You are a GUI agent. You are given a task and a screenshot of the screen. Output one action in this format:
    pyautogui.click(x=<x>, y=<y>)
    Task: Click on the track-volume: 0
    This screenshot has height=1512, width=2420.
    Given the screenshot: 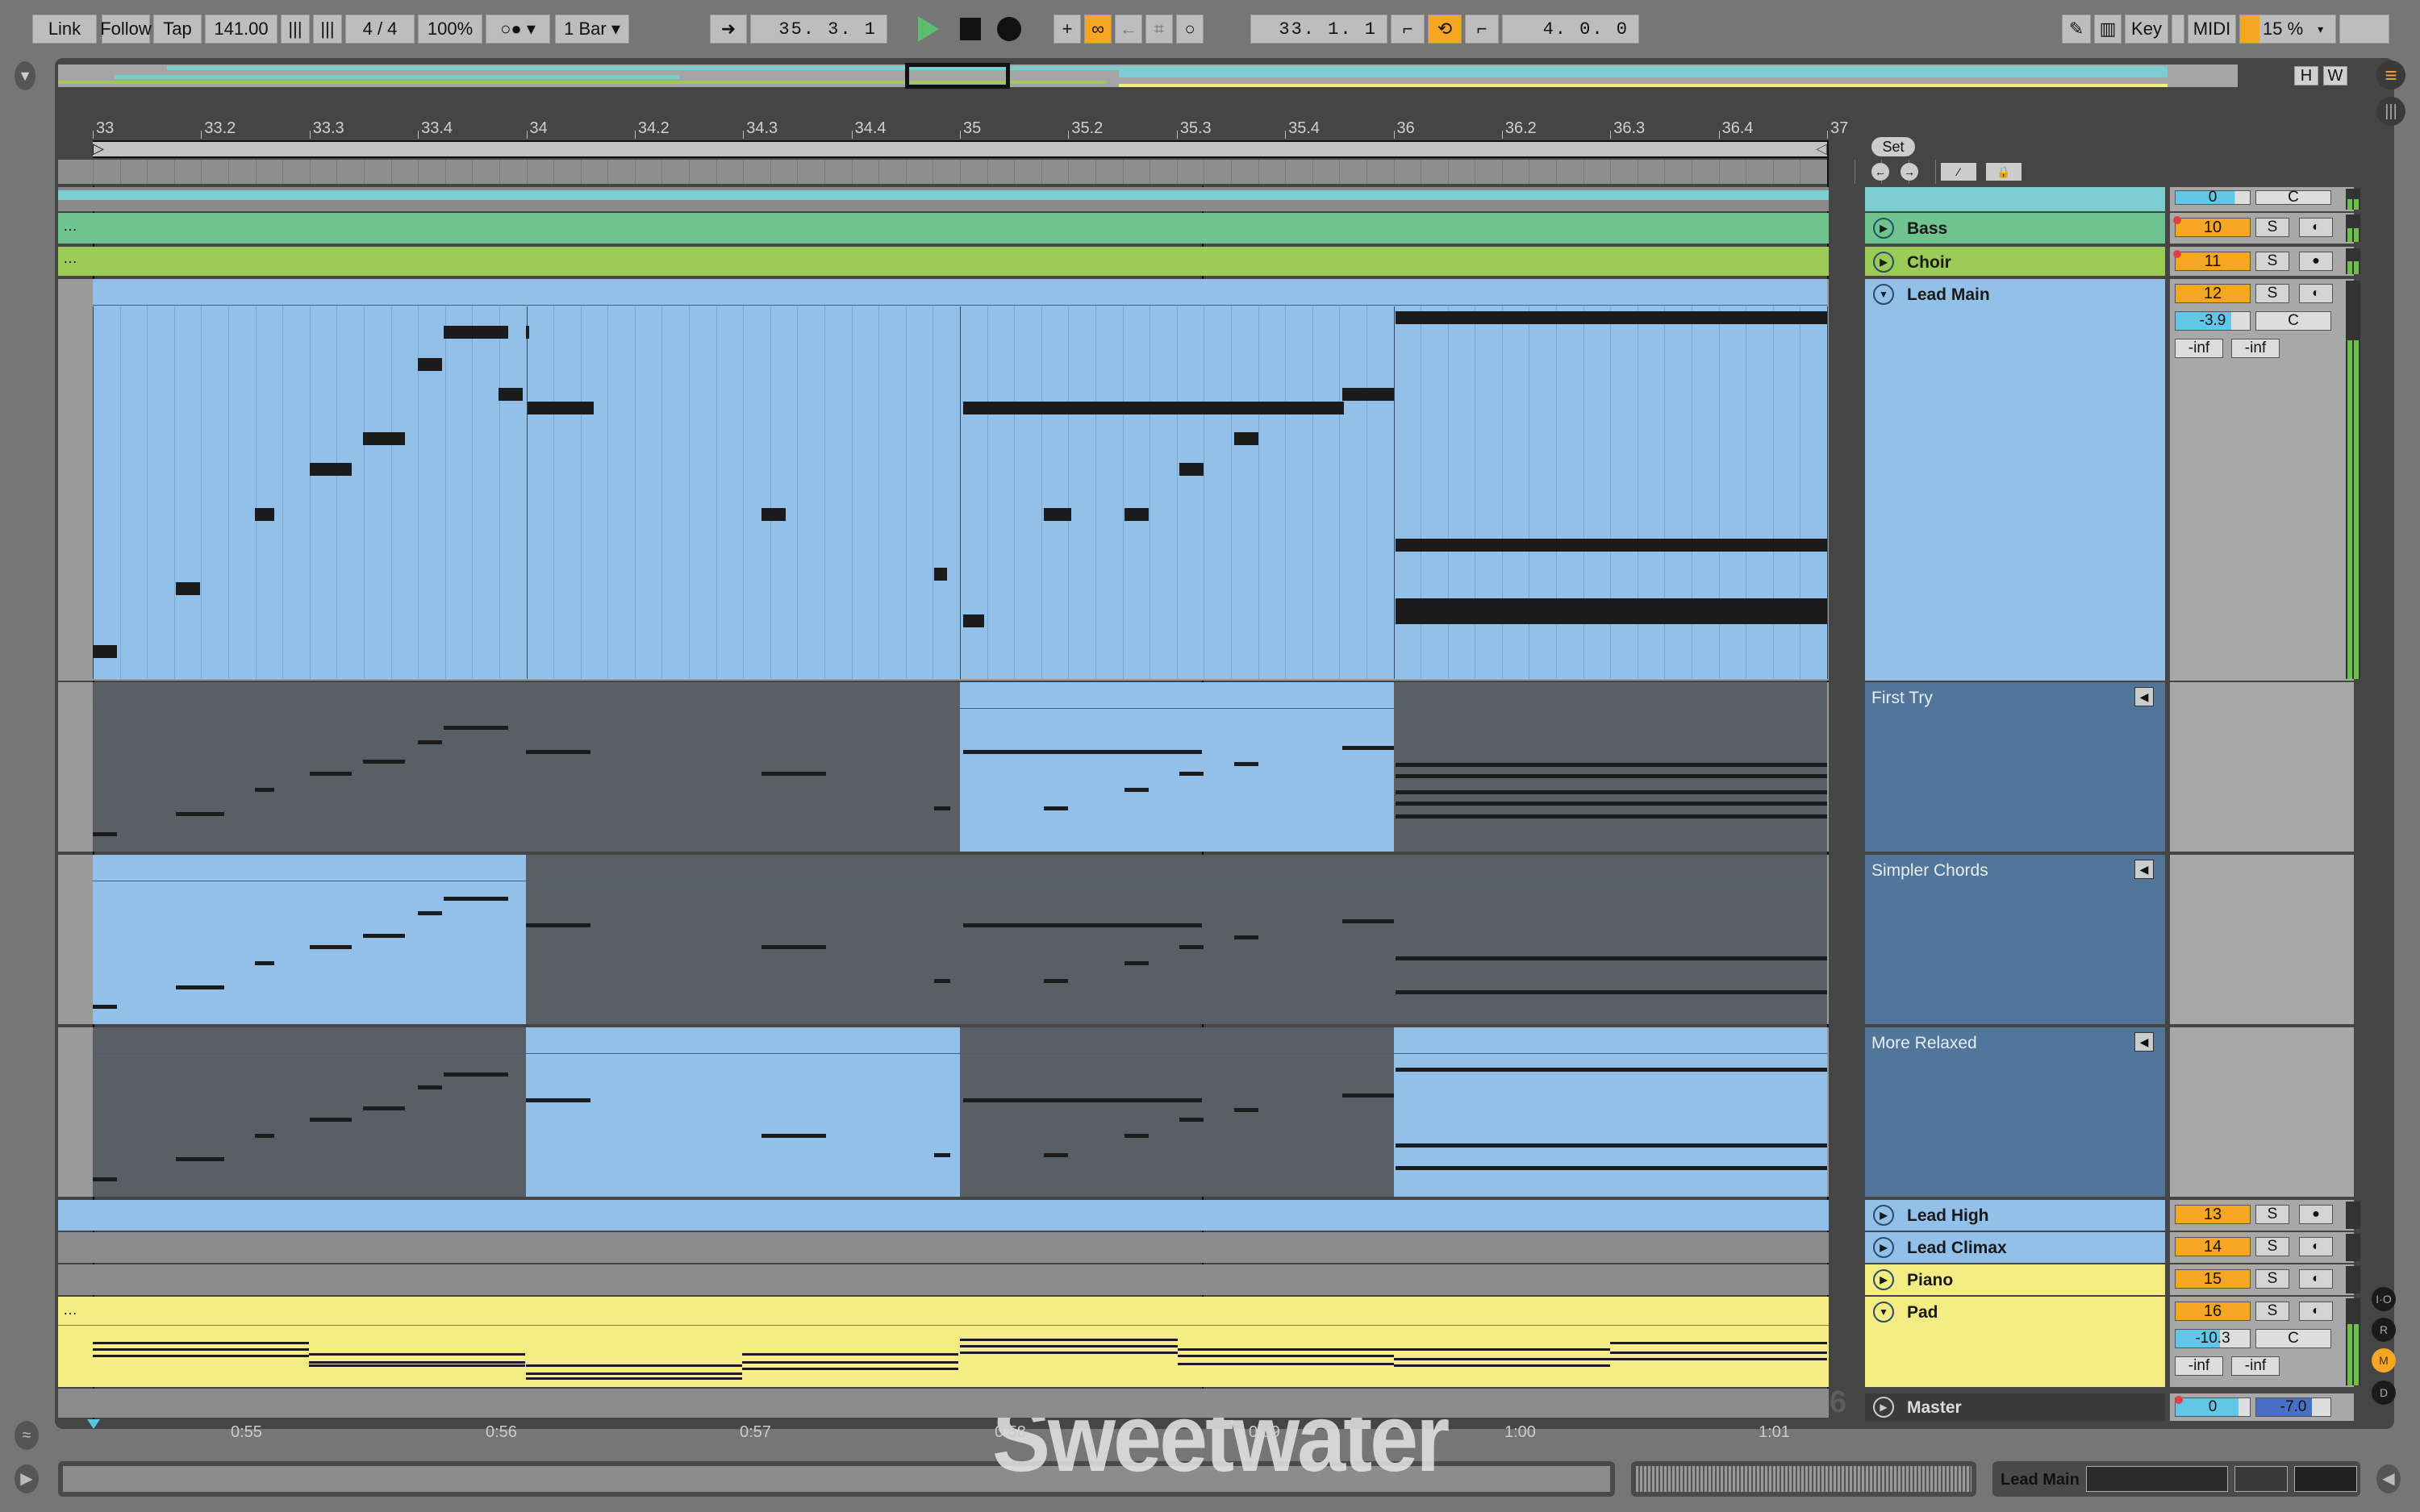 What is the action you would take?
    pyautogui.click(x=2213, y=197)
    